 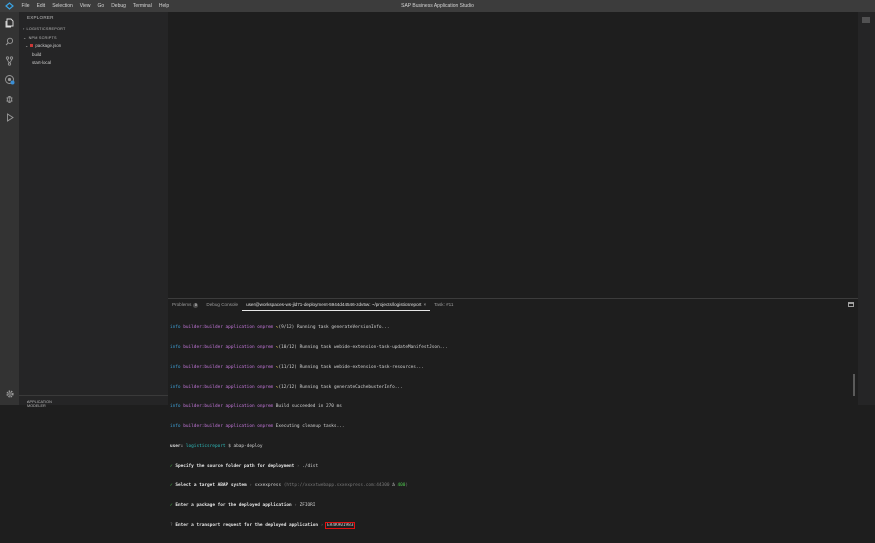 What do you see at coordinates (9, 393) in the screenshot?
I see `settings-icon` at bounding box center [9, 393].